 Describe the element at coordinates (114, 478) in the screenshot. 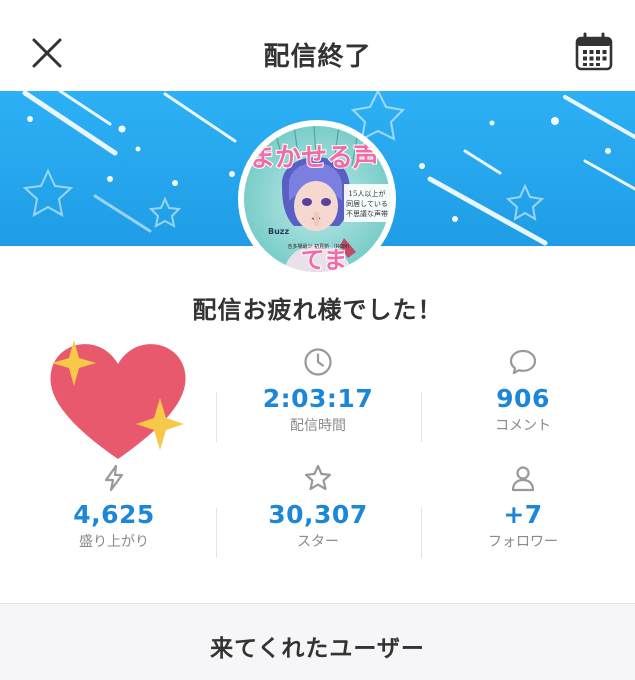

I see `lightning-icon` at that location.